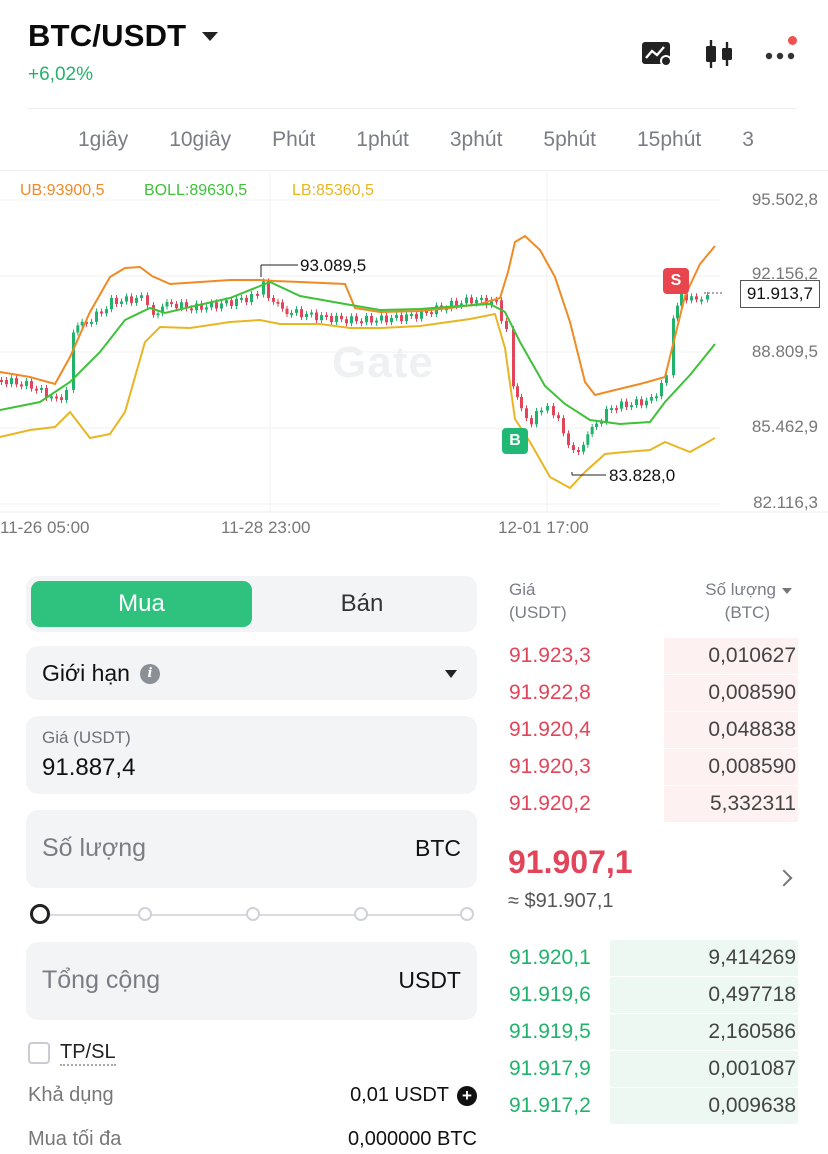 Image resolution: width=828 pixels, height=1154 pixels. What do you see at coordinates (569, 140) in the screenshot?
I see `tab-5m: 5phút` at bounding box center [569, 140].